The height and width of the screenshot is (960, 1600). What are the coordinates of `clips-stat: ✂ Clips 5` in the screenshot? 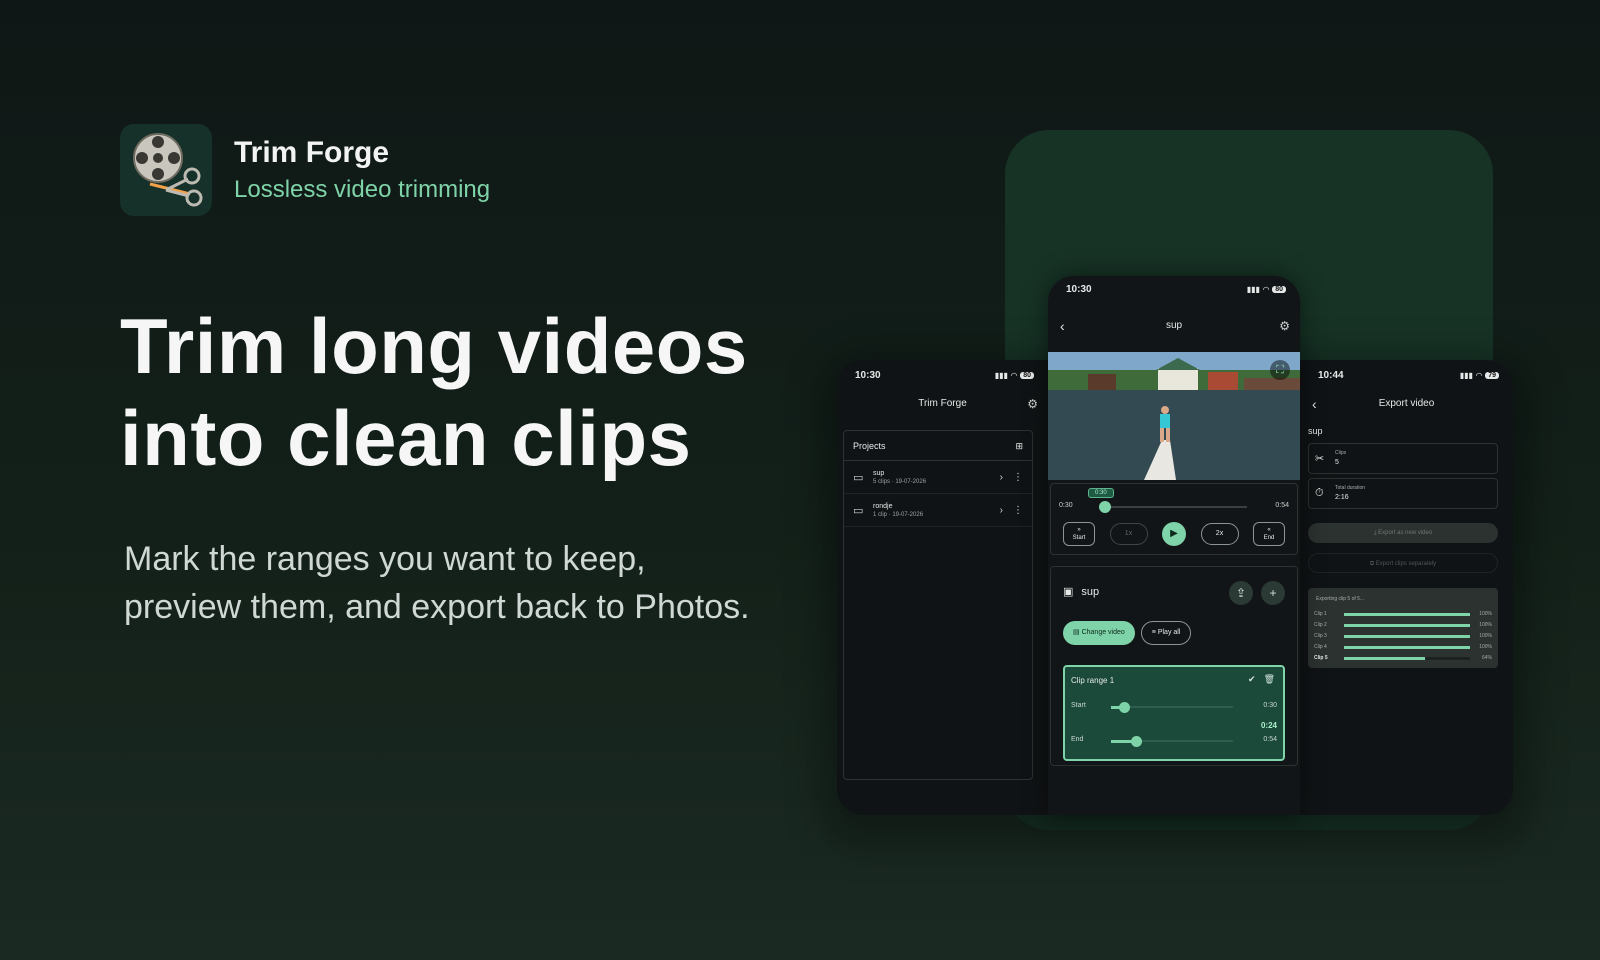 It's located at (1403, 458).